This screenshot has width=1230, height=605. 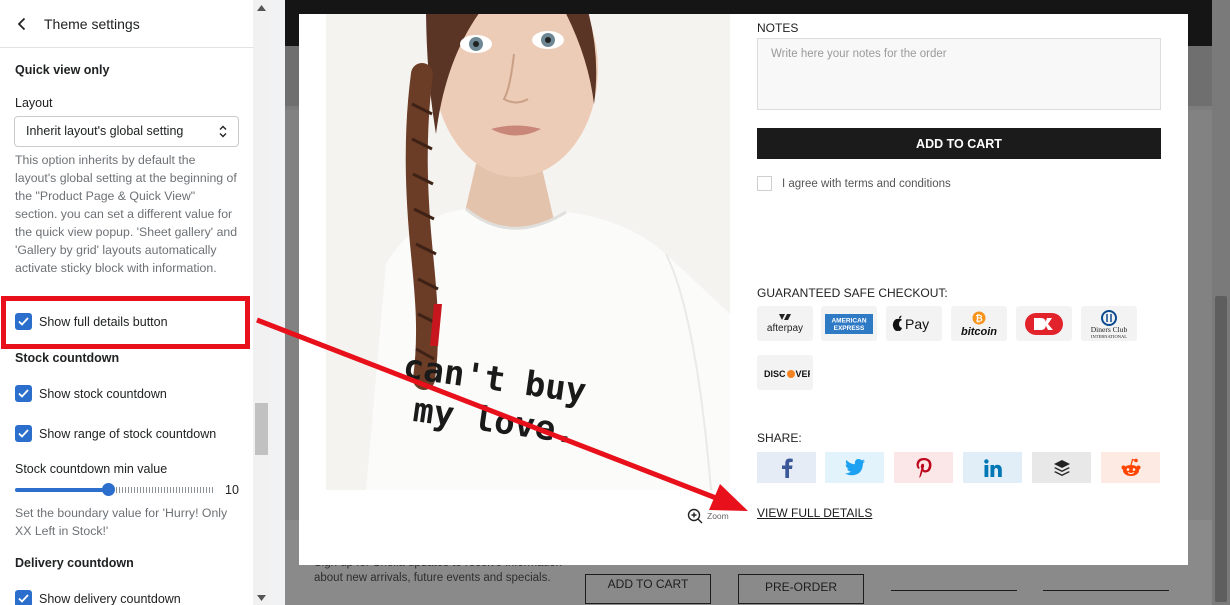 What do you see at coordinates (128, 433) in the screenshot?
I see `show-range-stock-label: Show range of stock countdown` at bounding box center [128, 433].